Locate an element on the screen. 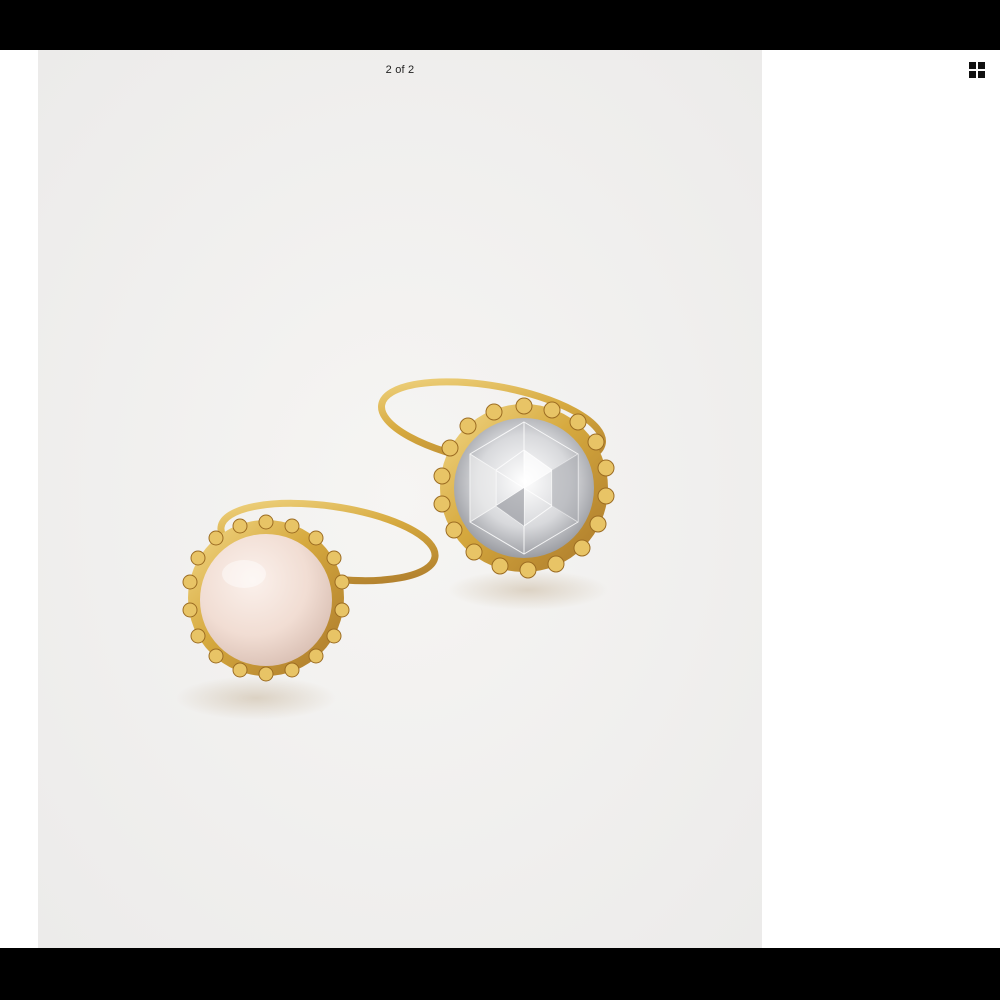 The image size is (1000, 1000). image-counter: 2 of 2 is located at coordinates (400, 70).